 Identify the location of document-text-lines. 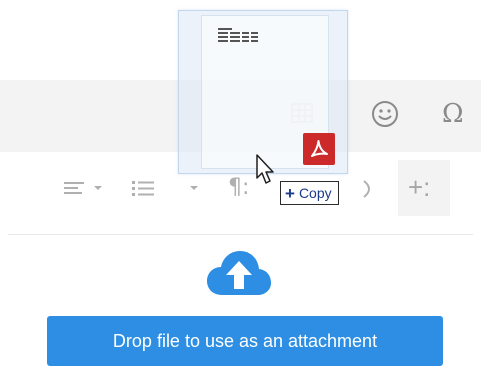
(238, 37).